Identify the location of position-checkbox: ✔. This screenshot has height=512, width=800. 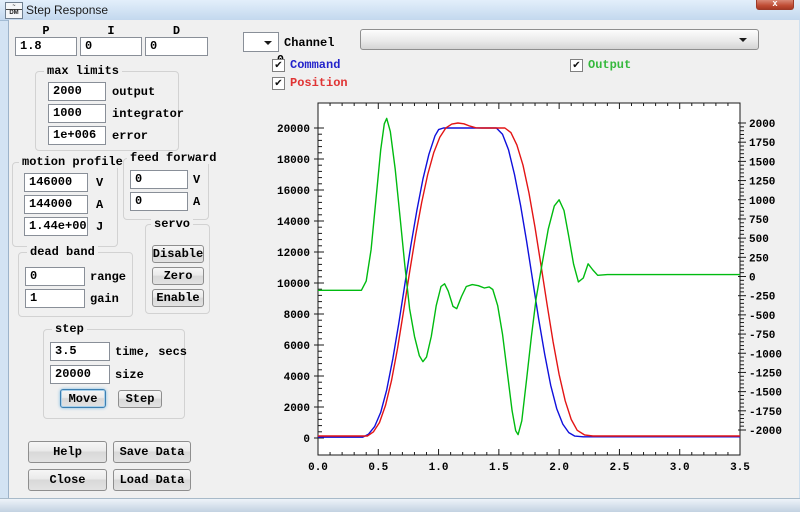
(278, 83).